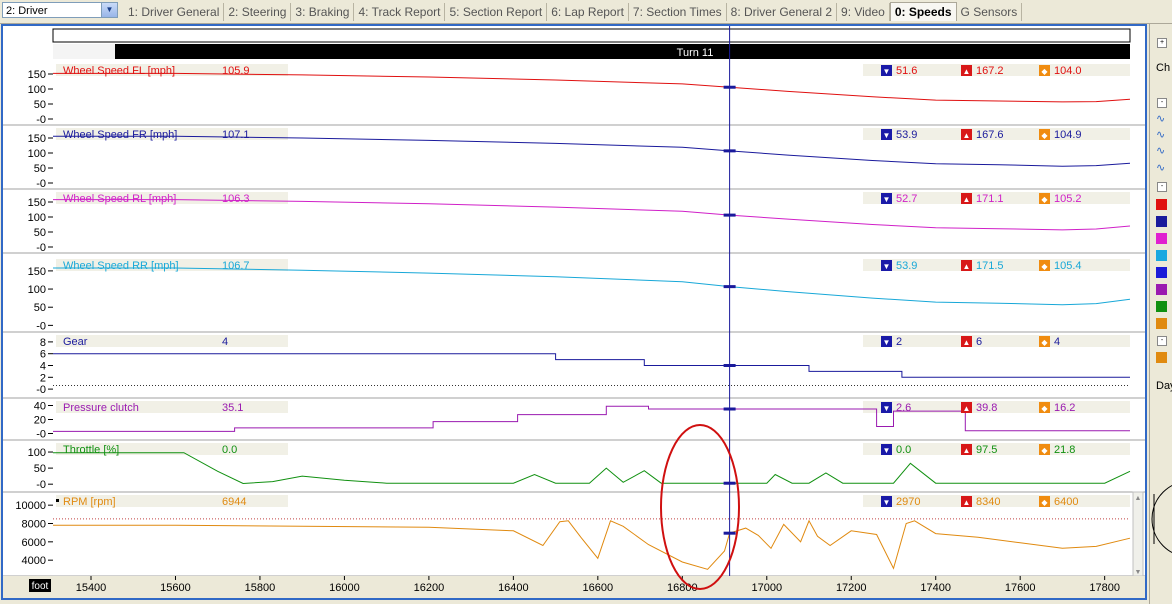 Image resolution: width=1172 pixels, height=604 pixels. I want to click on vertical-scrollbar, so click(1138, 534).